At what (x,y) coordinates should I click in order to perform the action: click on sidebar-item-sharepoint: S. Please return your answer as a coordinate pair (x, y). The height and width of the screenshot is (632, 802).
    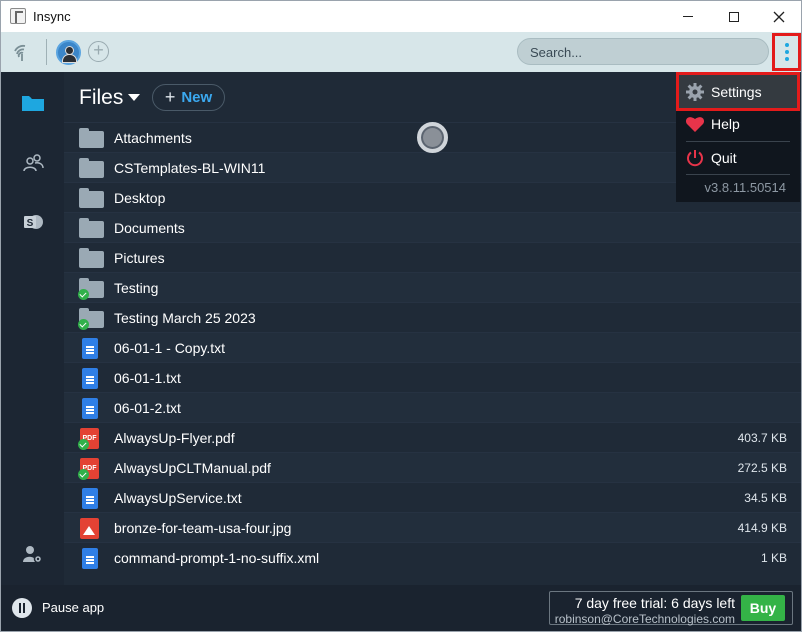
    Looking at the image, I should click on (33, 222).